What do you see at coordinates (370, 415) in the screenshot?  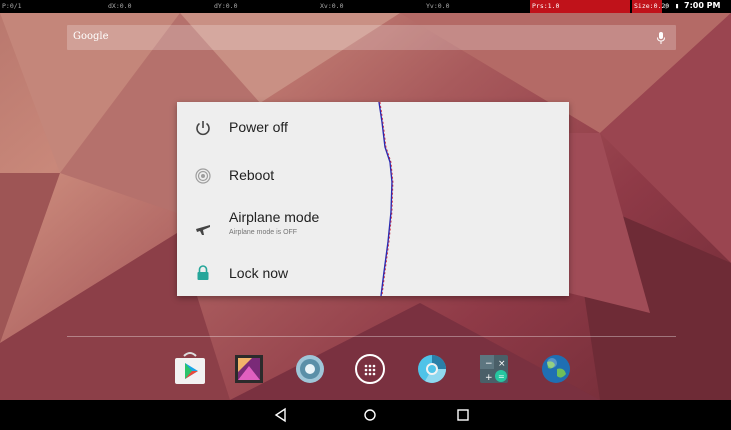 I see `home-button-icon` at bounding box center [370, 415].